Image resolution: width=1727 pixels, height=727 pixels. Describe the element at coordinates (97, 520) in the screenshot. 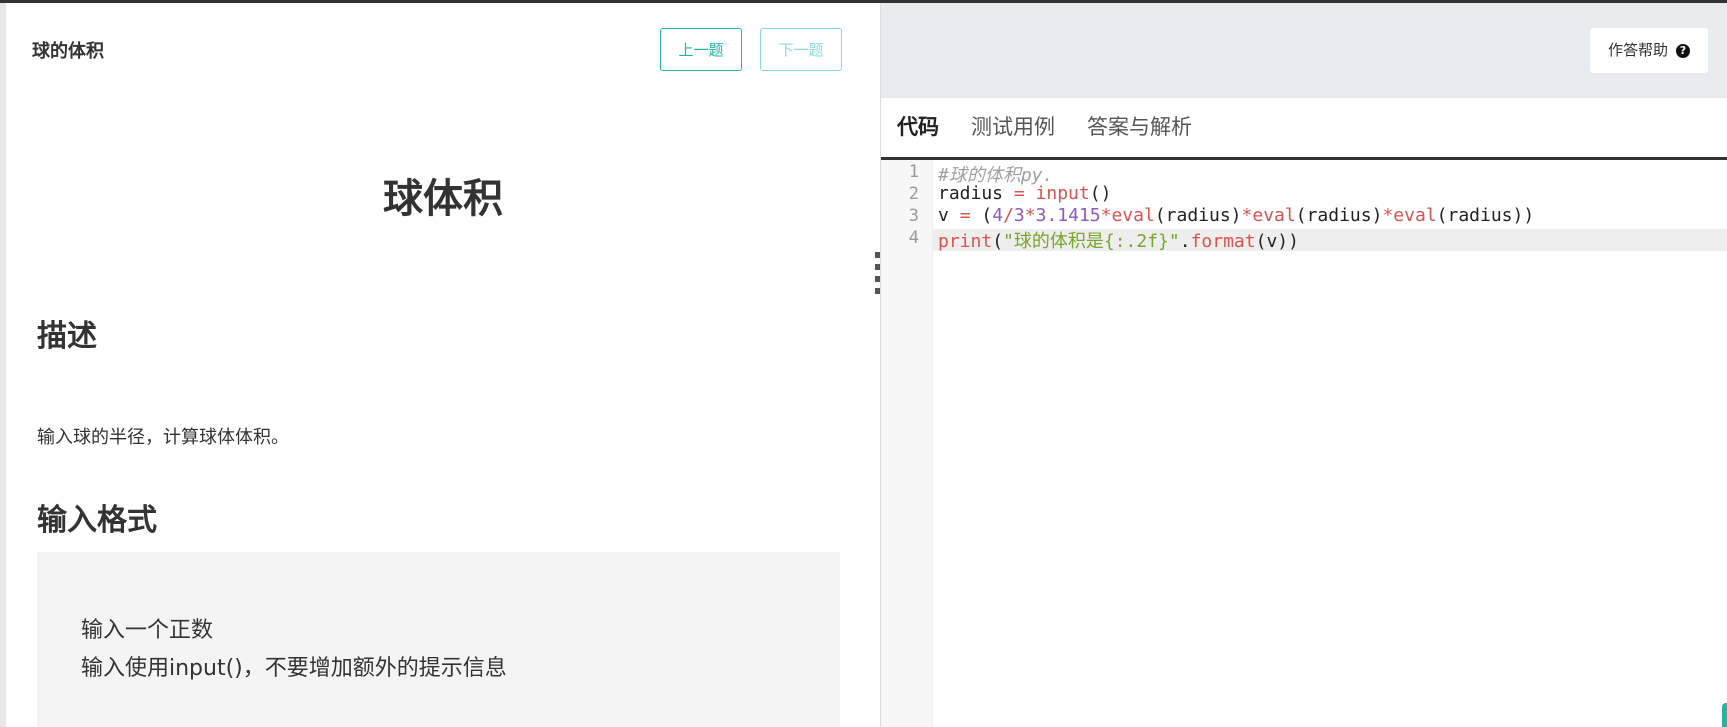

I see `input-format-heading: 输入格式` at that location.